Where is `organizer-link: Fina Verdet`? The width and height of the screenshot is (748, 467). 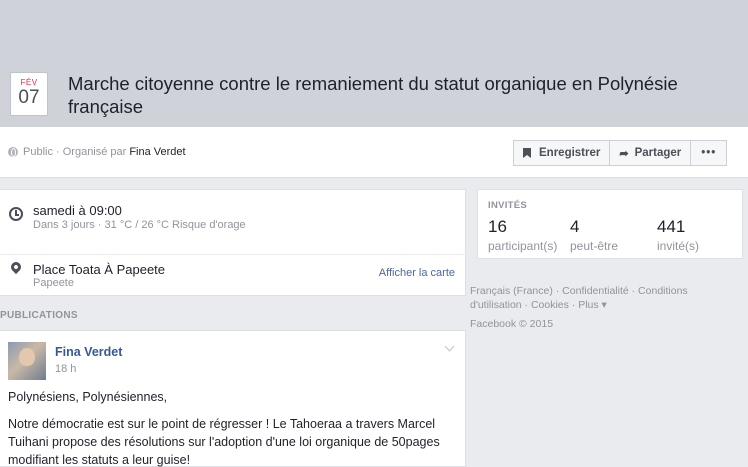
organizer-link: Fina Verdet is located at coordinates (157, 152).